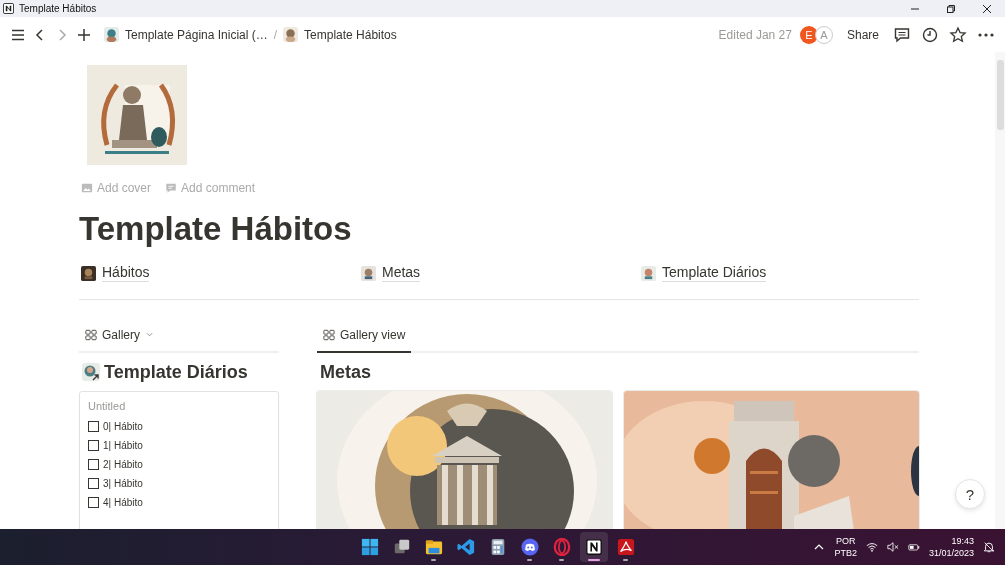 The image size is (1005, 565). I want to click on notification-bell-icon, so click(989, 547).